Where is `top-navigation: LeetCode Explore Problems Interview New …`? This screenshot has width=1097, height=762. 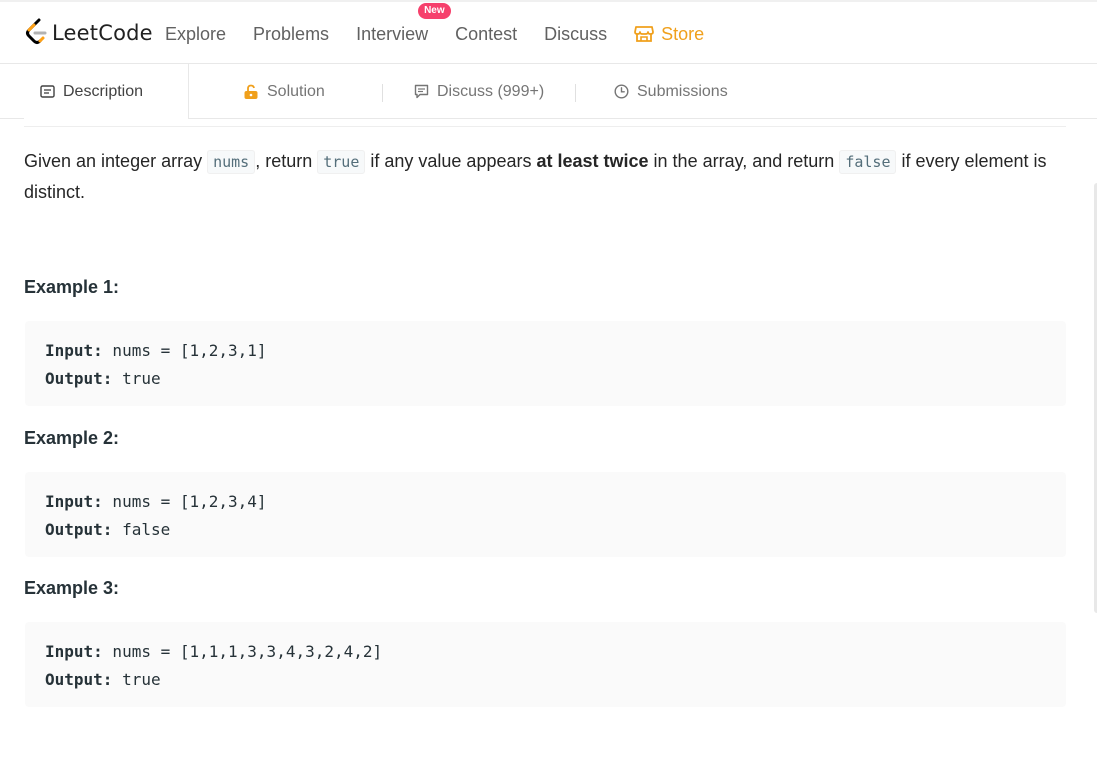
top-navigation: LeetCode Explore Problems Interview New … is located at coordinates (548, 32).